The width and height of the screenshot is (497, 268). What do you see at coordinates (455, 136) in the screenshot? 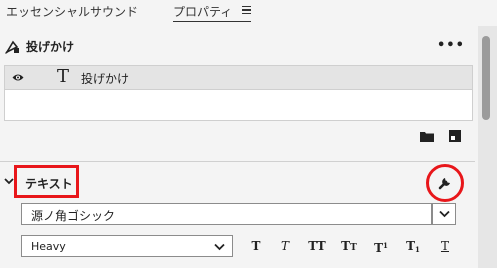
I see `new-layer-icon` at bounding box center [455, 136].